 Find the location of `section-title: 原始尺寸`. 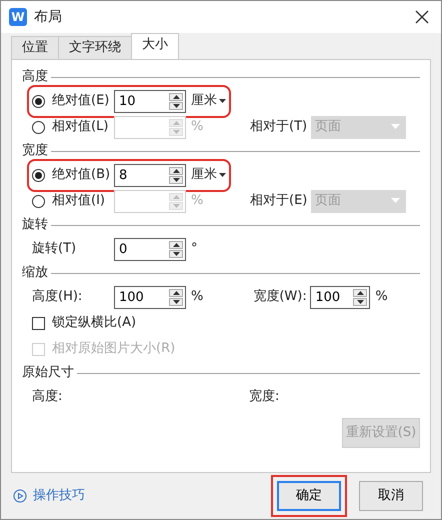

section-title: 原始尺寸 is located at coordinates (48, 373).